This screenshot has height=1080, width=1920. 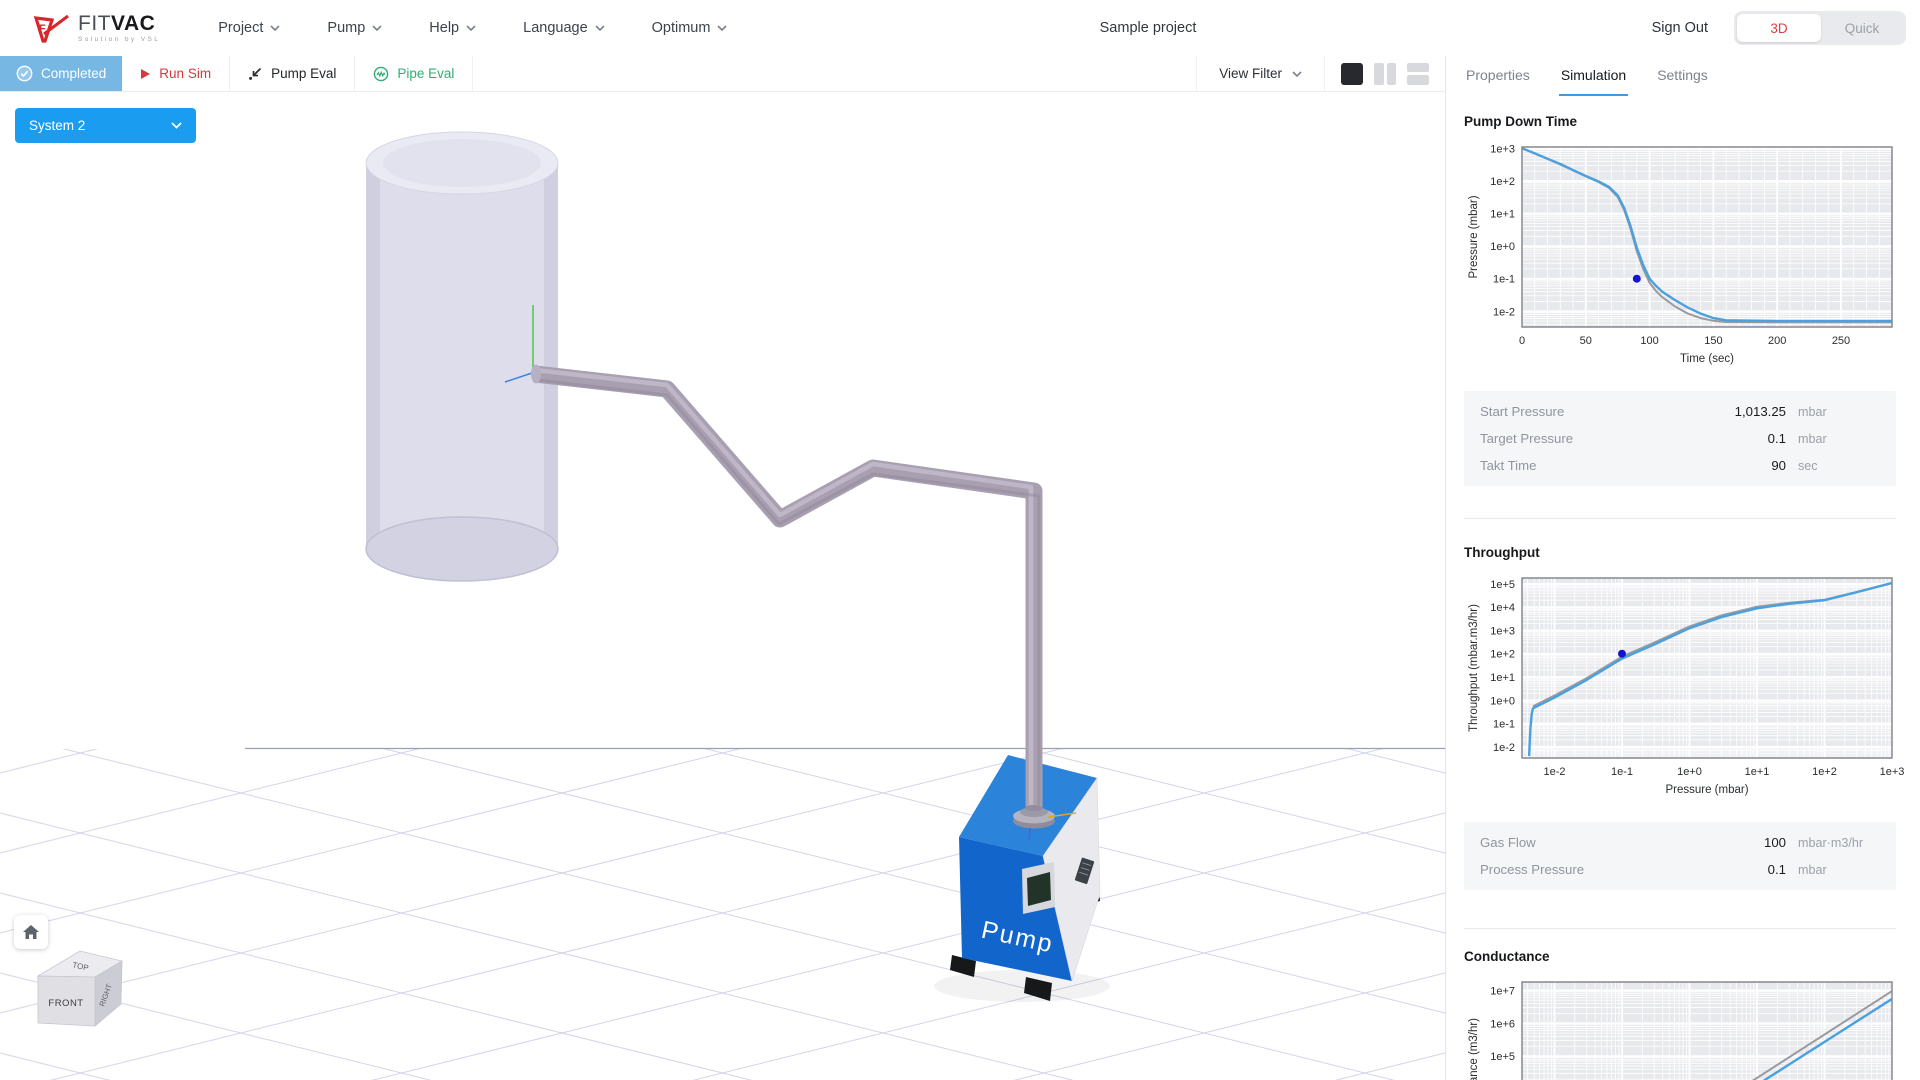 I want to click on table-row: Process Pressure 0.1 mbar, so click(x=1680, y=869).